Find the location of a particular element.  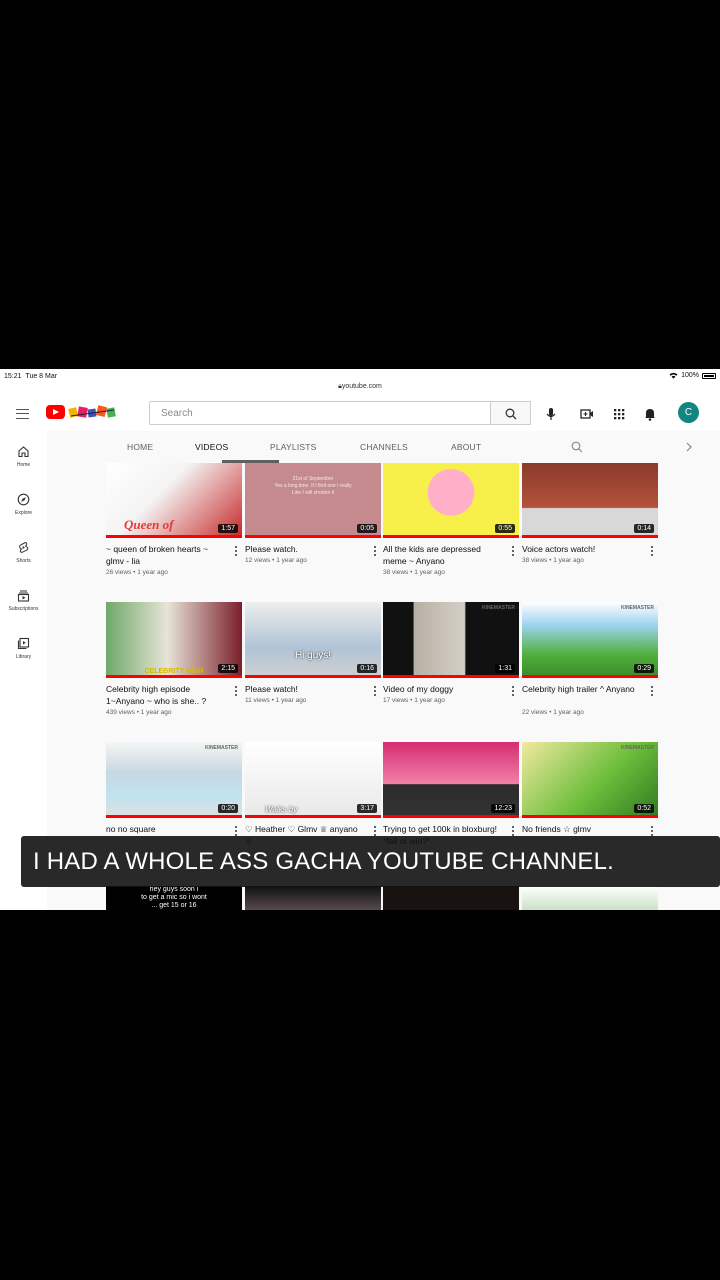

video-title: Please watch! is located at coordinates (306, 689).